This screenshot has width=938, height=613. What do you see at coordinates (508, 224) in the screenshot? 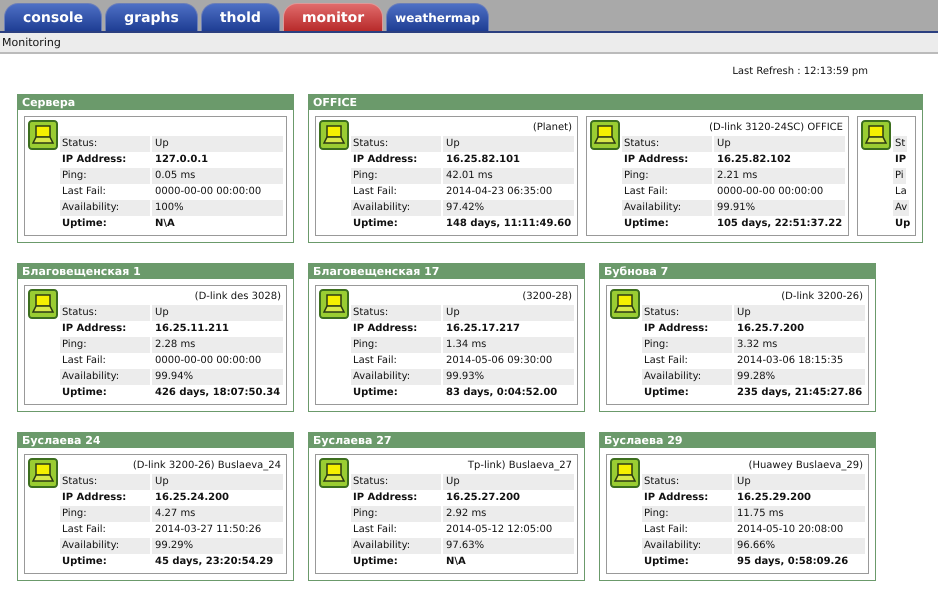
I see `field-value: 148 days, 11:11:49.60` at bounding box center [508, 224].